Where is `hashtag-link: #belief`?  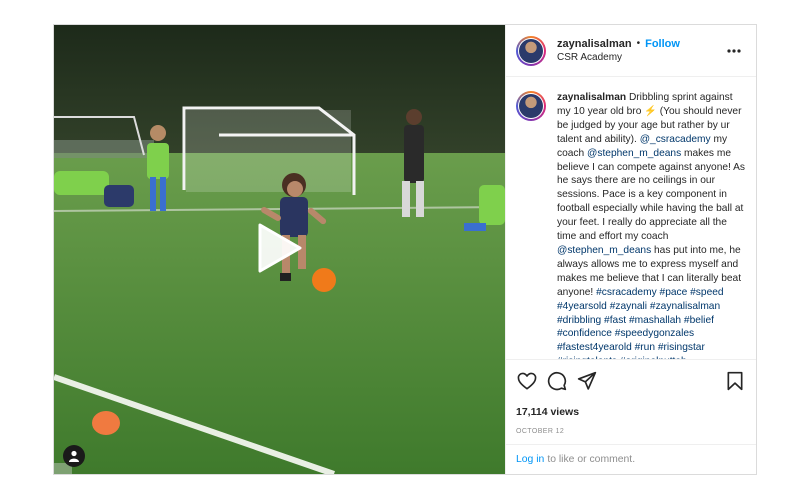 hashtag-link: #belief is located at coordinates (699, 320).